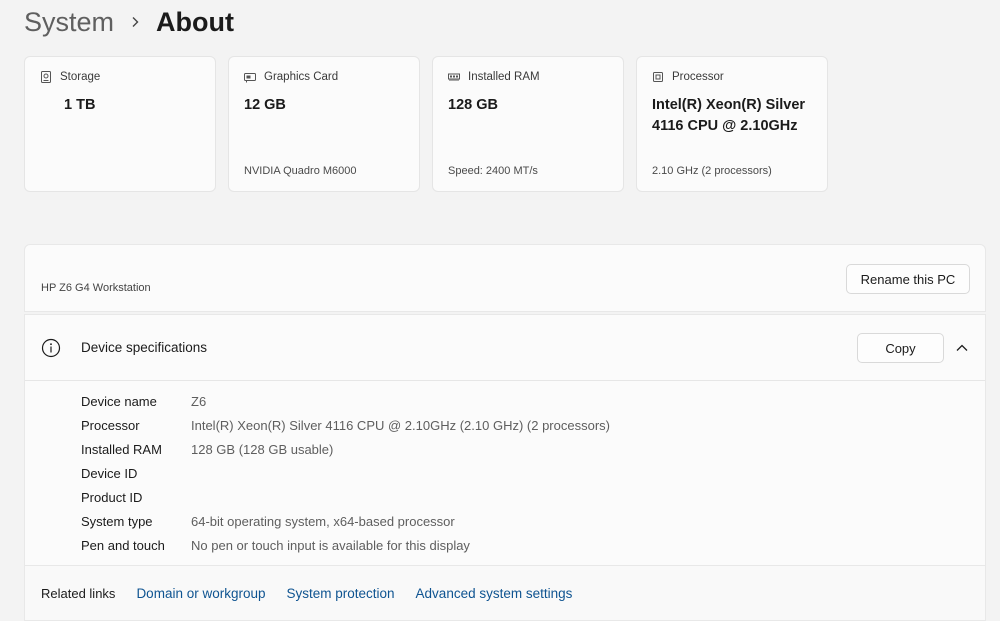  I want to click on device-specifications-header: Device specifications Copy, so click(505, 348).